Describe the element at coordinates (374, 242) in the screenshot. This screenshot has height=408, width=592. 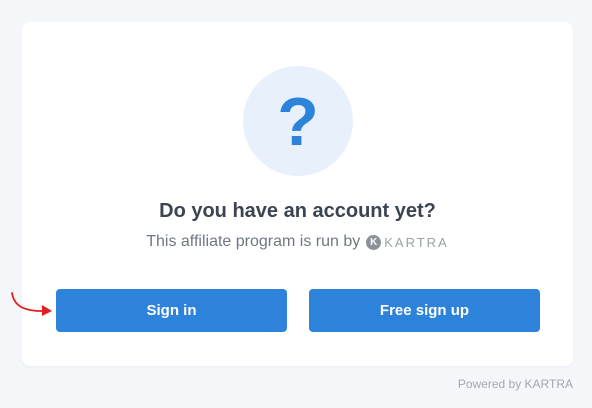
I see `kartra-k-icon: K` at that location.